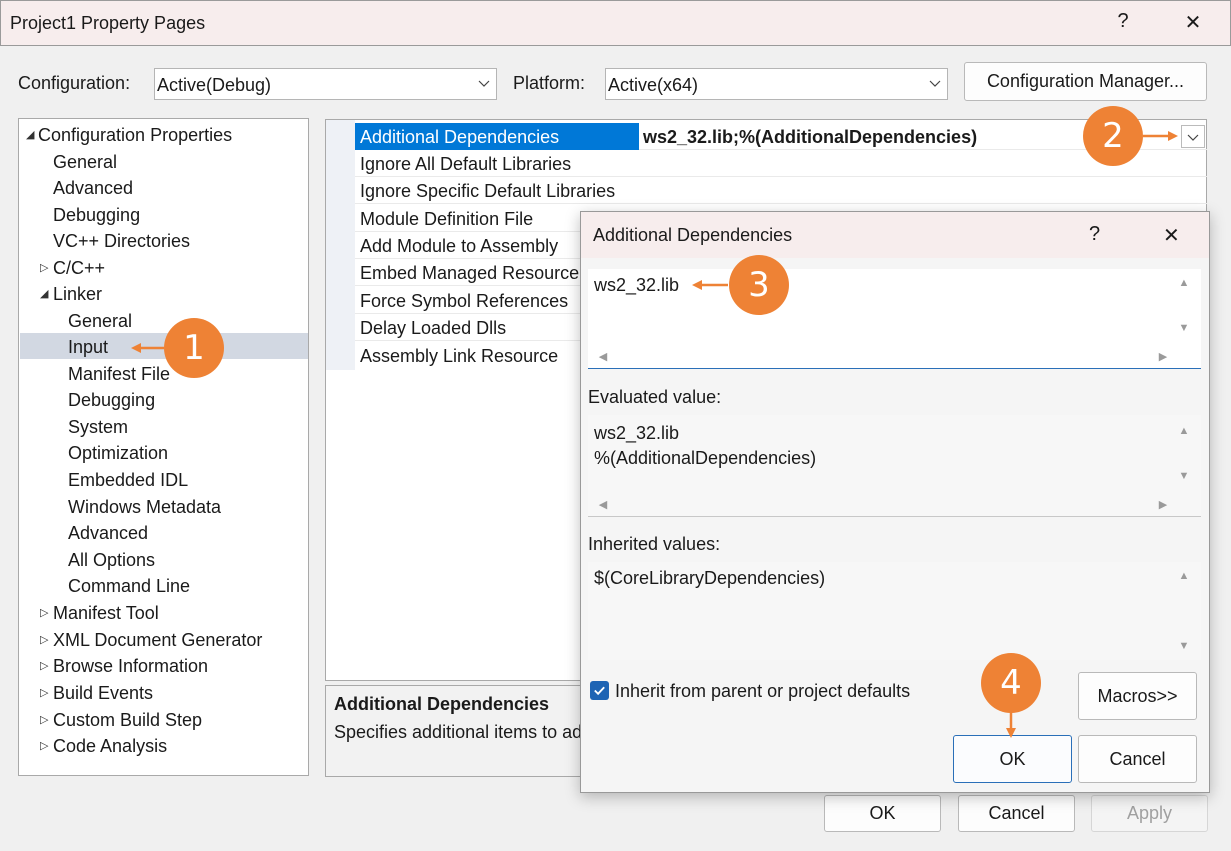 The image size is (1231, 851). What do you see at coordinates (98, 427) in the screenshot?
I see `tree-item-system: System` at bounding box center [98, 427].